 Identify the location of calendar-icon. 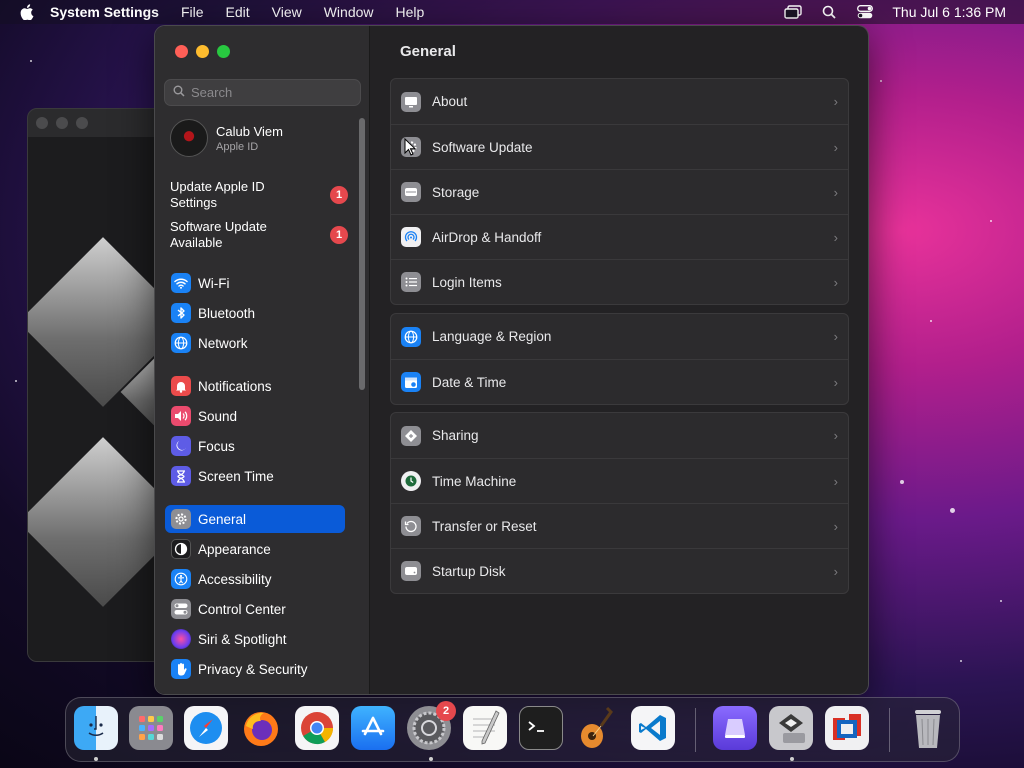
(411, 382).